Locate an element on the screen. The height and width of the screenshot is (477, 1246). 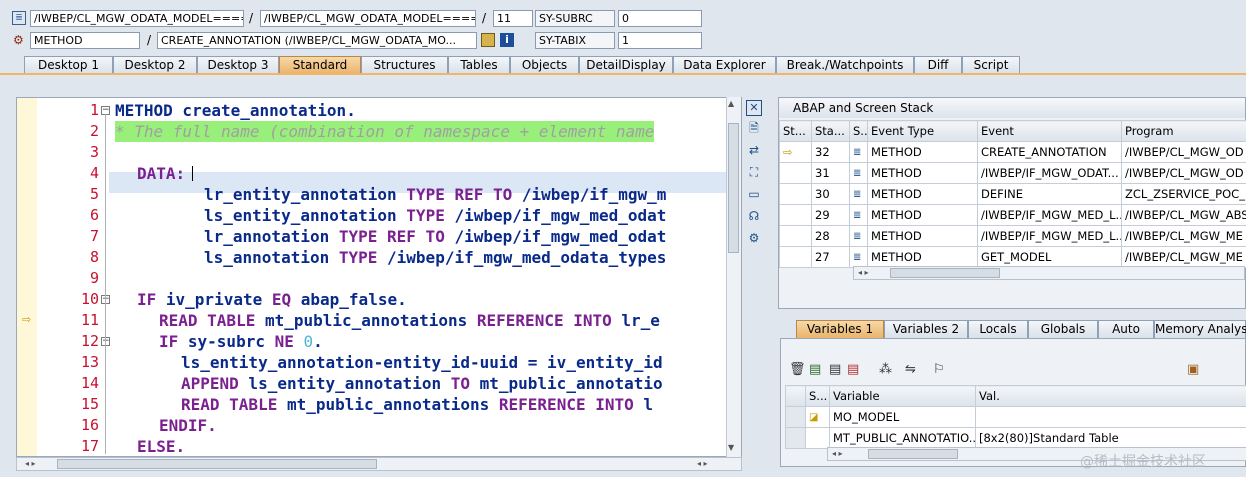
variable-value: [8x2(80)]Standard Table is located at coordinates (1110, 438).